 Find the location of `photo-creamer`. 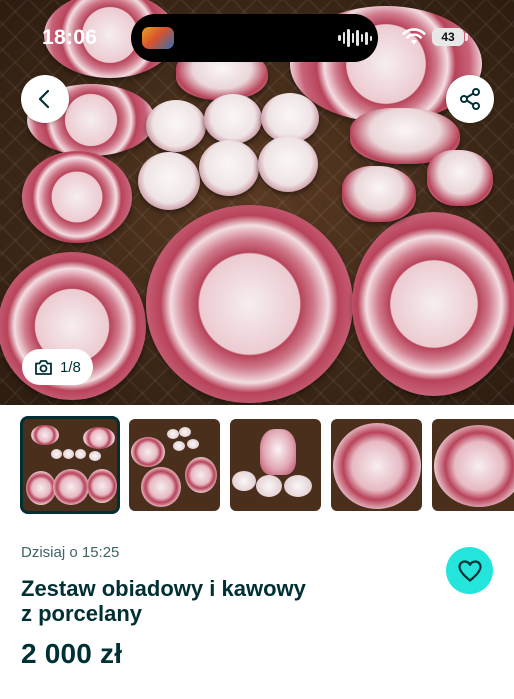

photo-creamer is located at coordinates (379, 194).